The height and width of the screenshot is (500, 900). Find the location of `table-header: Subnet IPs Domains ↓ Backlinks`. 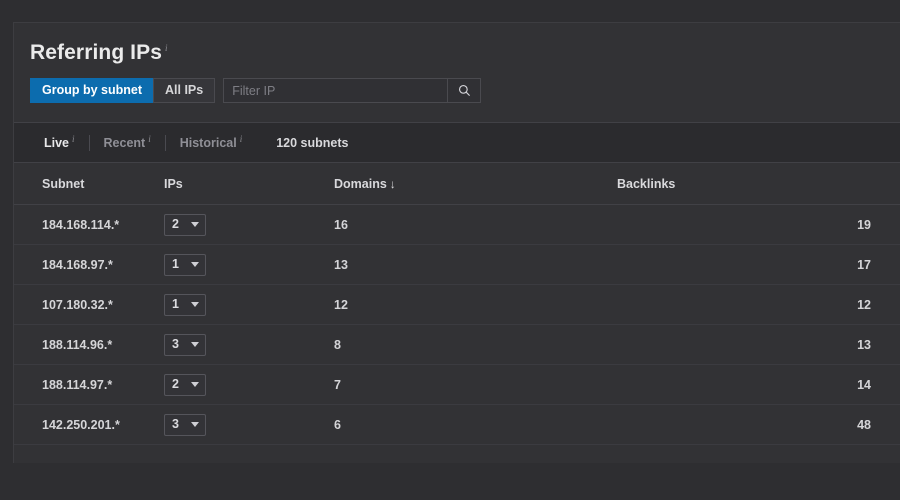

table-header: Subnet IPs Domains ↓ Backlinks is located at coordinates (457, 184).